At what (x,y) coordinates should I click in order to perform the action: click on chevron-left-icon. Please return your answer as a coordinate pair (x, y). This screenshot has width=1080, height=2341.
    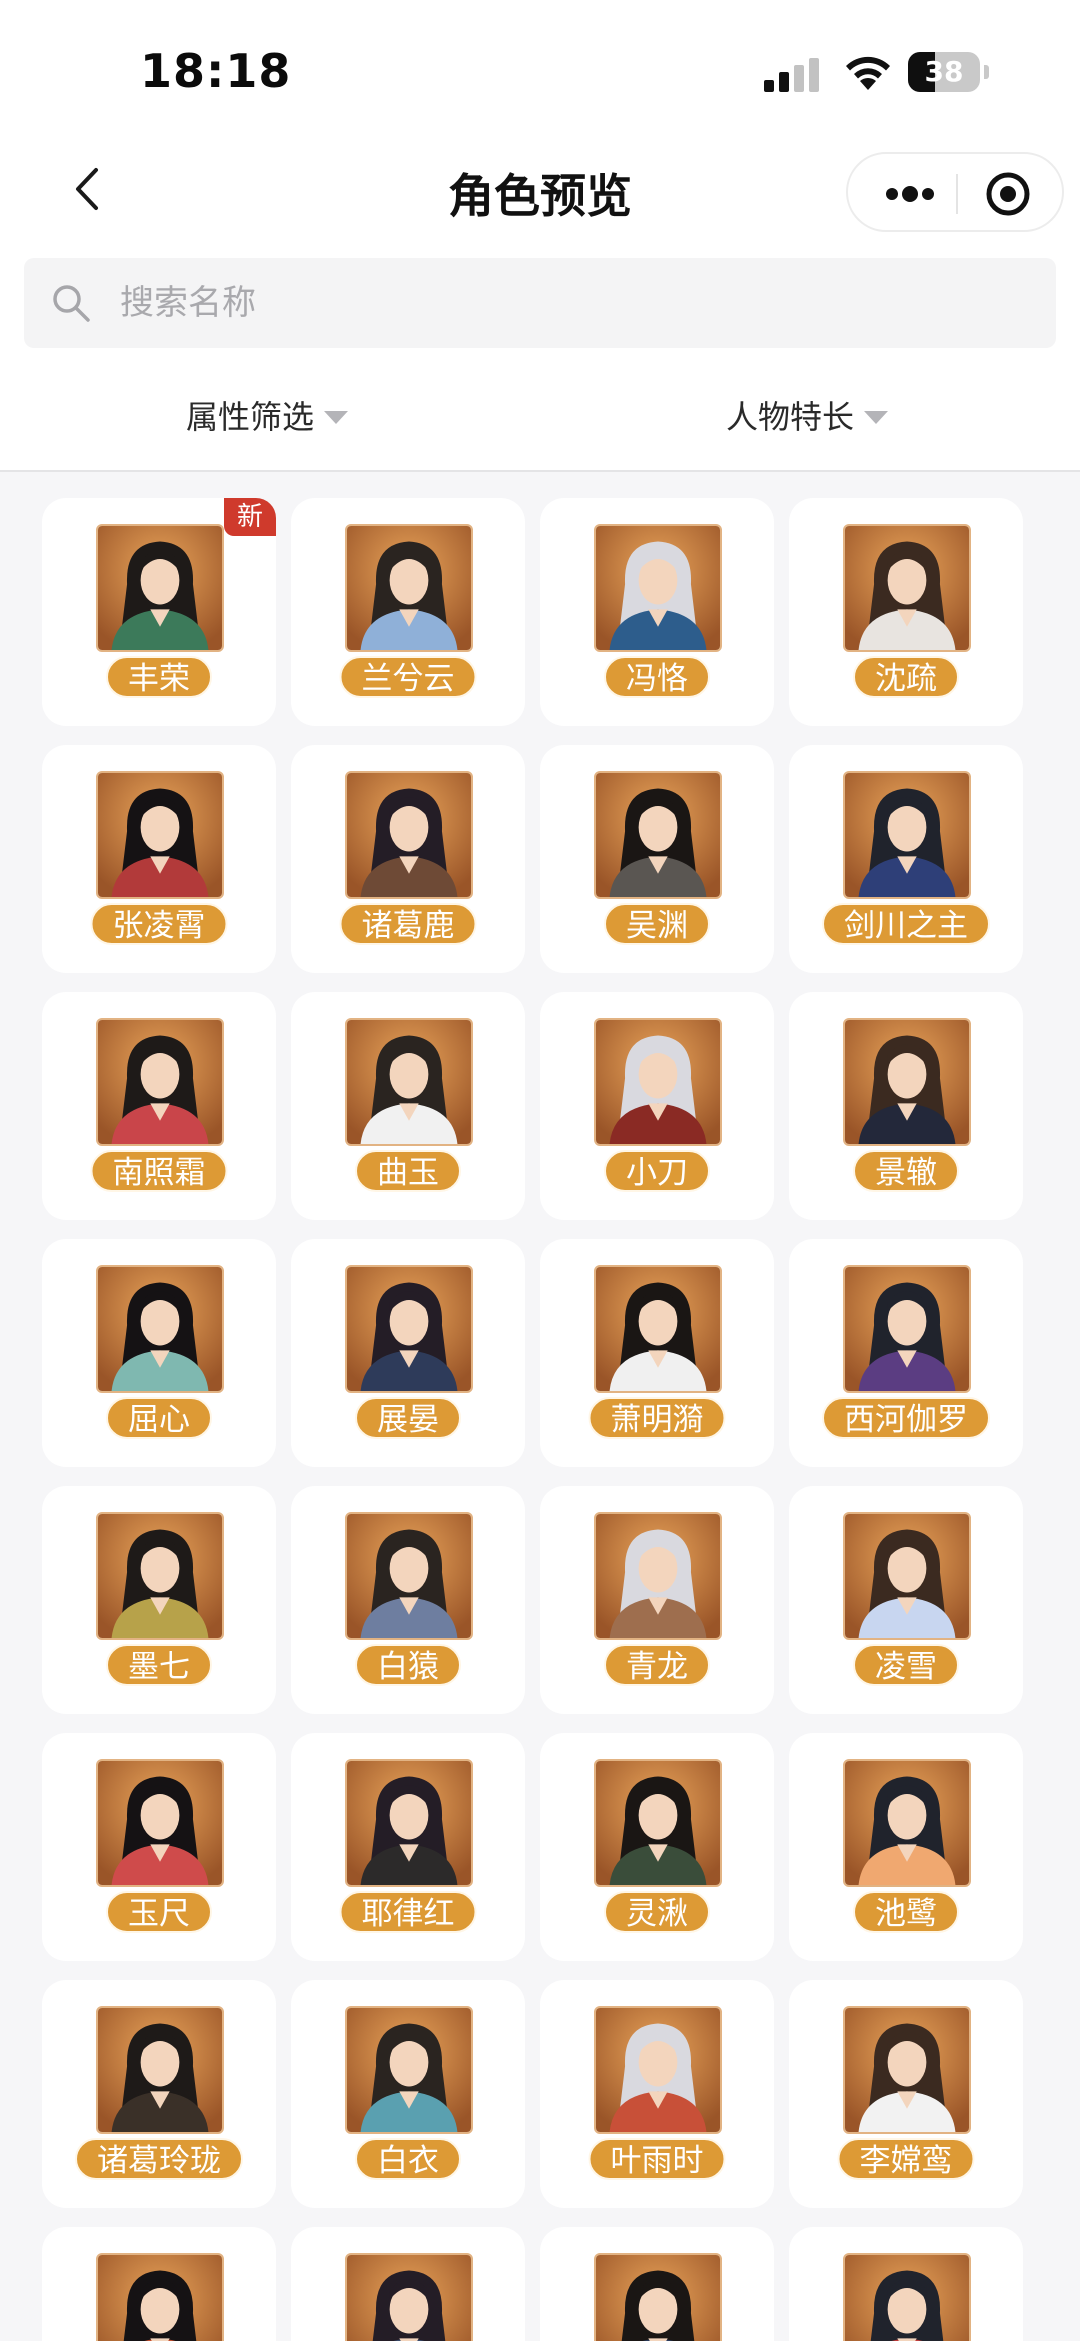
    Looking at the image, I should click on (87, 189).